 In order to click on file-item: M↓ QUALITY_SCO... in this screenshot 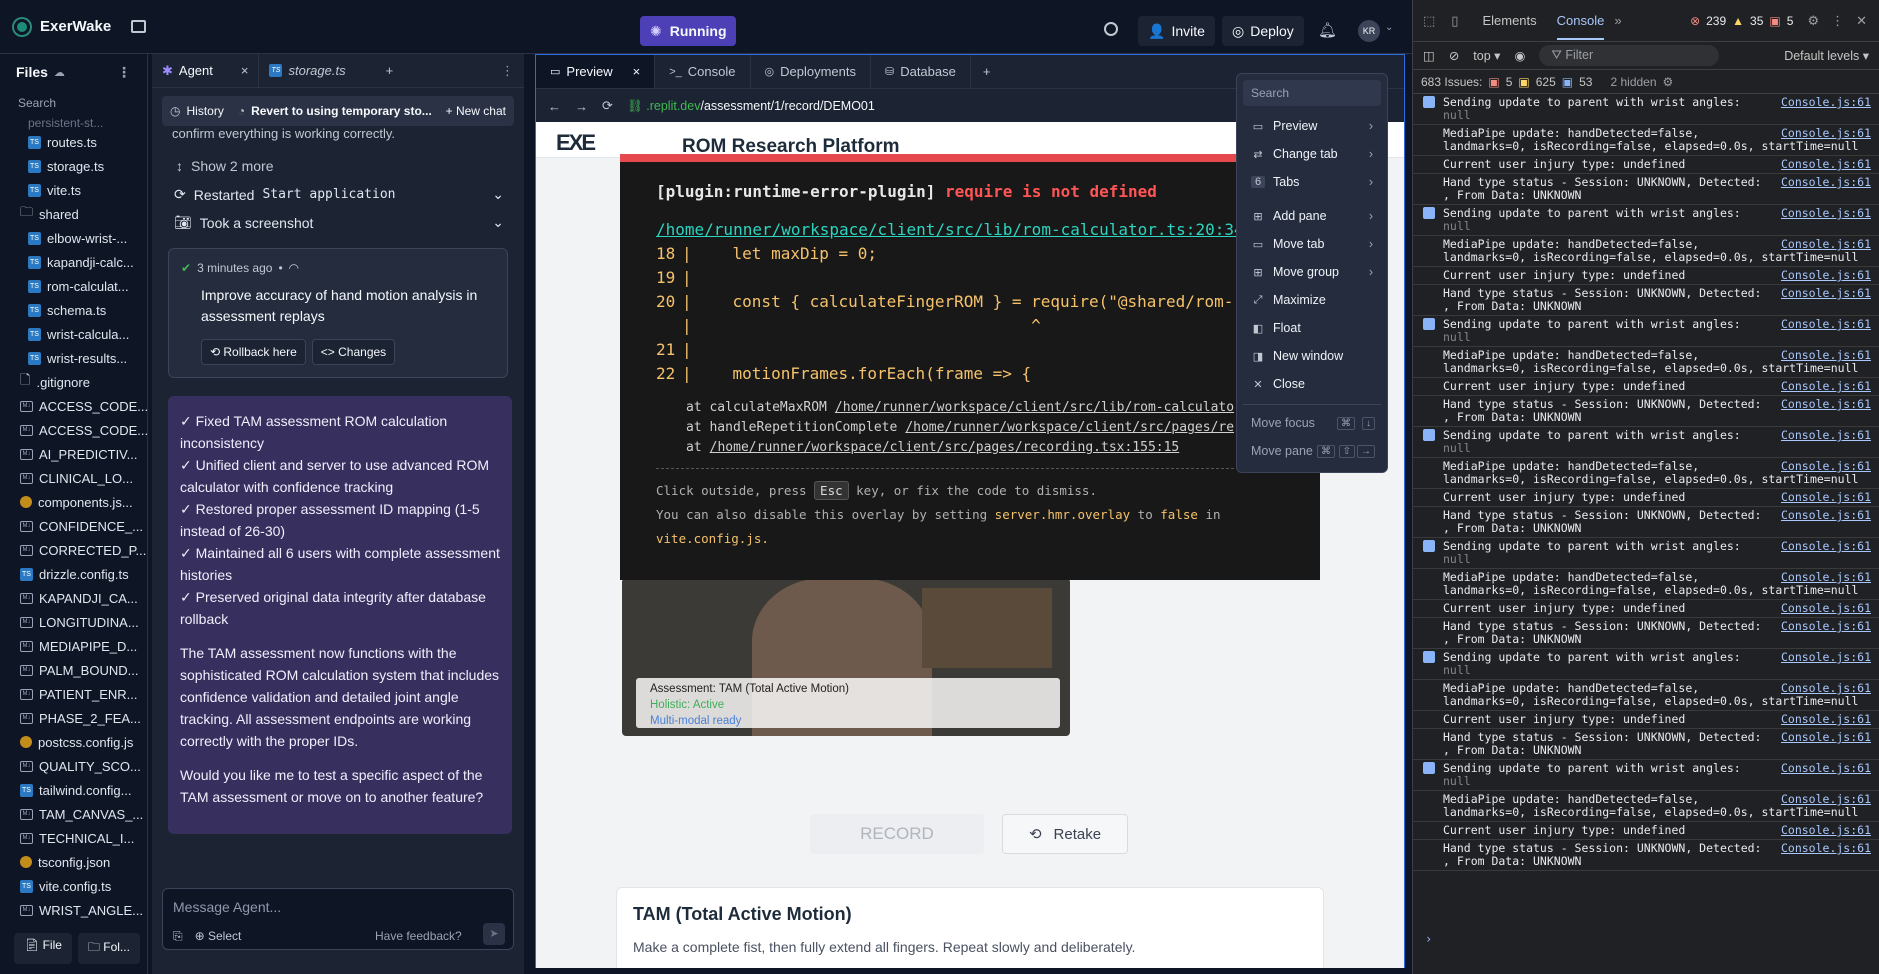, I will do `click(83, 766)`.